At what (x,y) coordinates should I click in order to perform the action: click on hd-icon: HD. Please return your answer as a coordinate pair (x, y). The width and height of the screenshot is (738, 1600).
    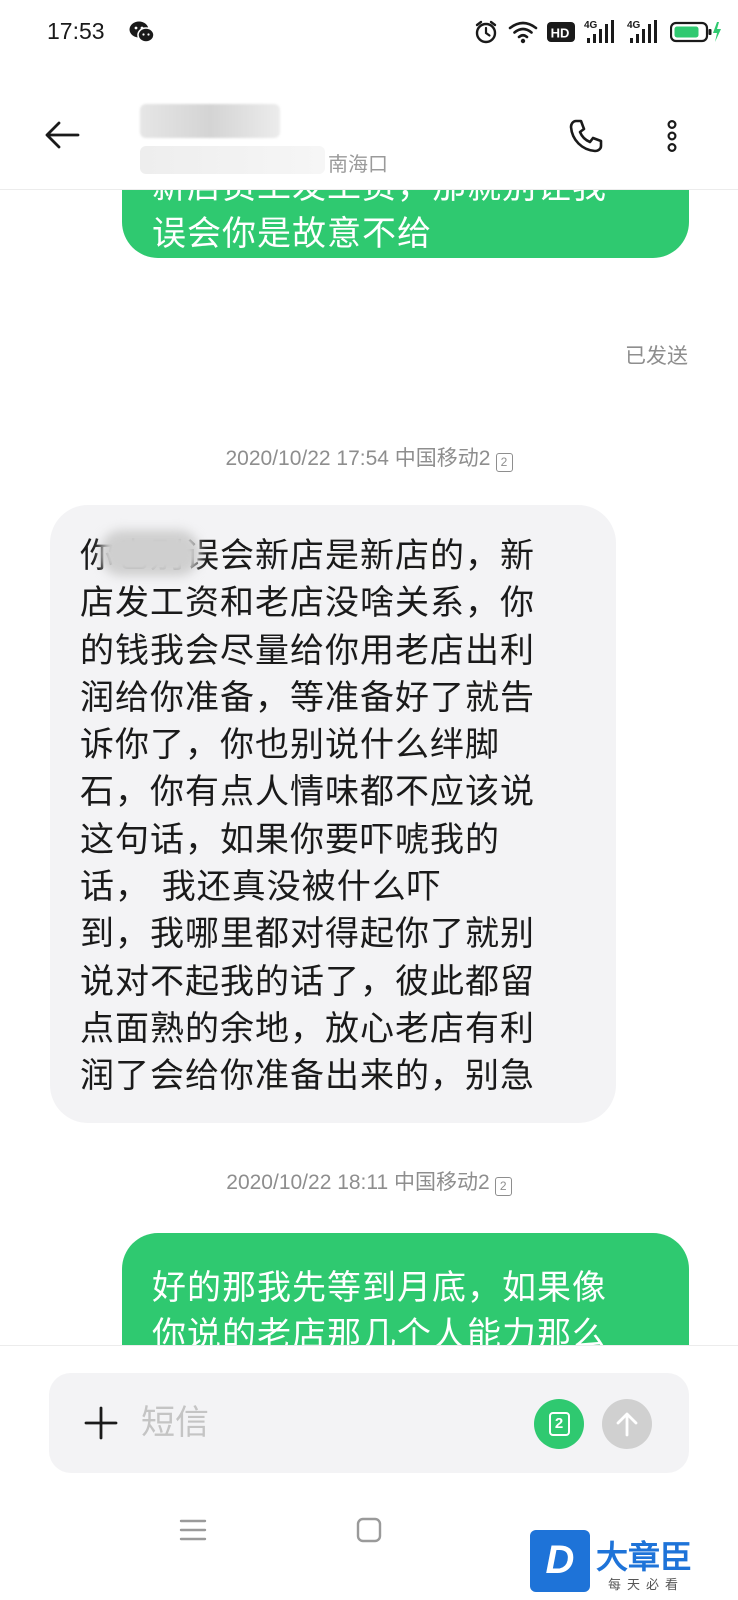
    Looking at the image, I should click on (561, 32).